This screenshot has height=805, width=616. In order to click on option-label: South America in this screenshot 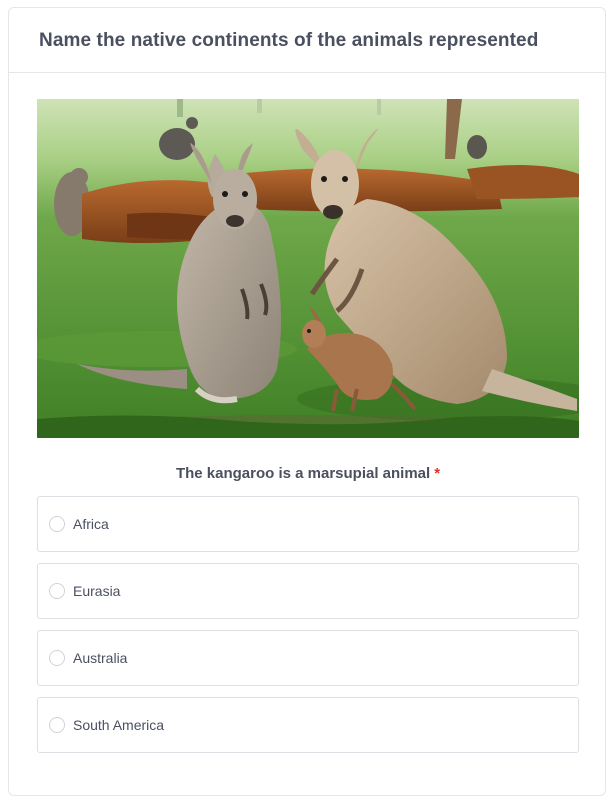, I will do `click(119, 725)`.